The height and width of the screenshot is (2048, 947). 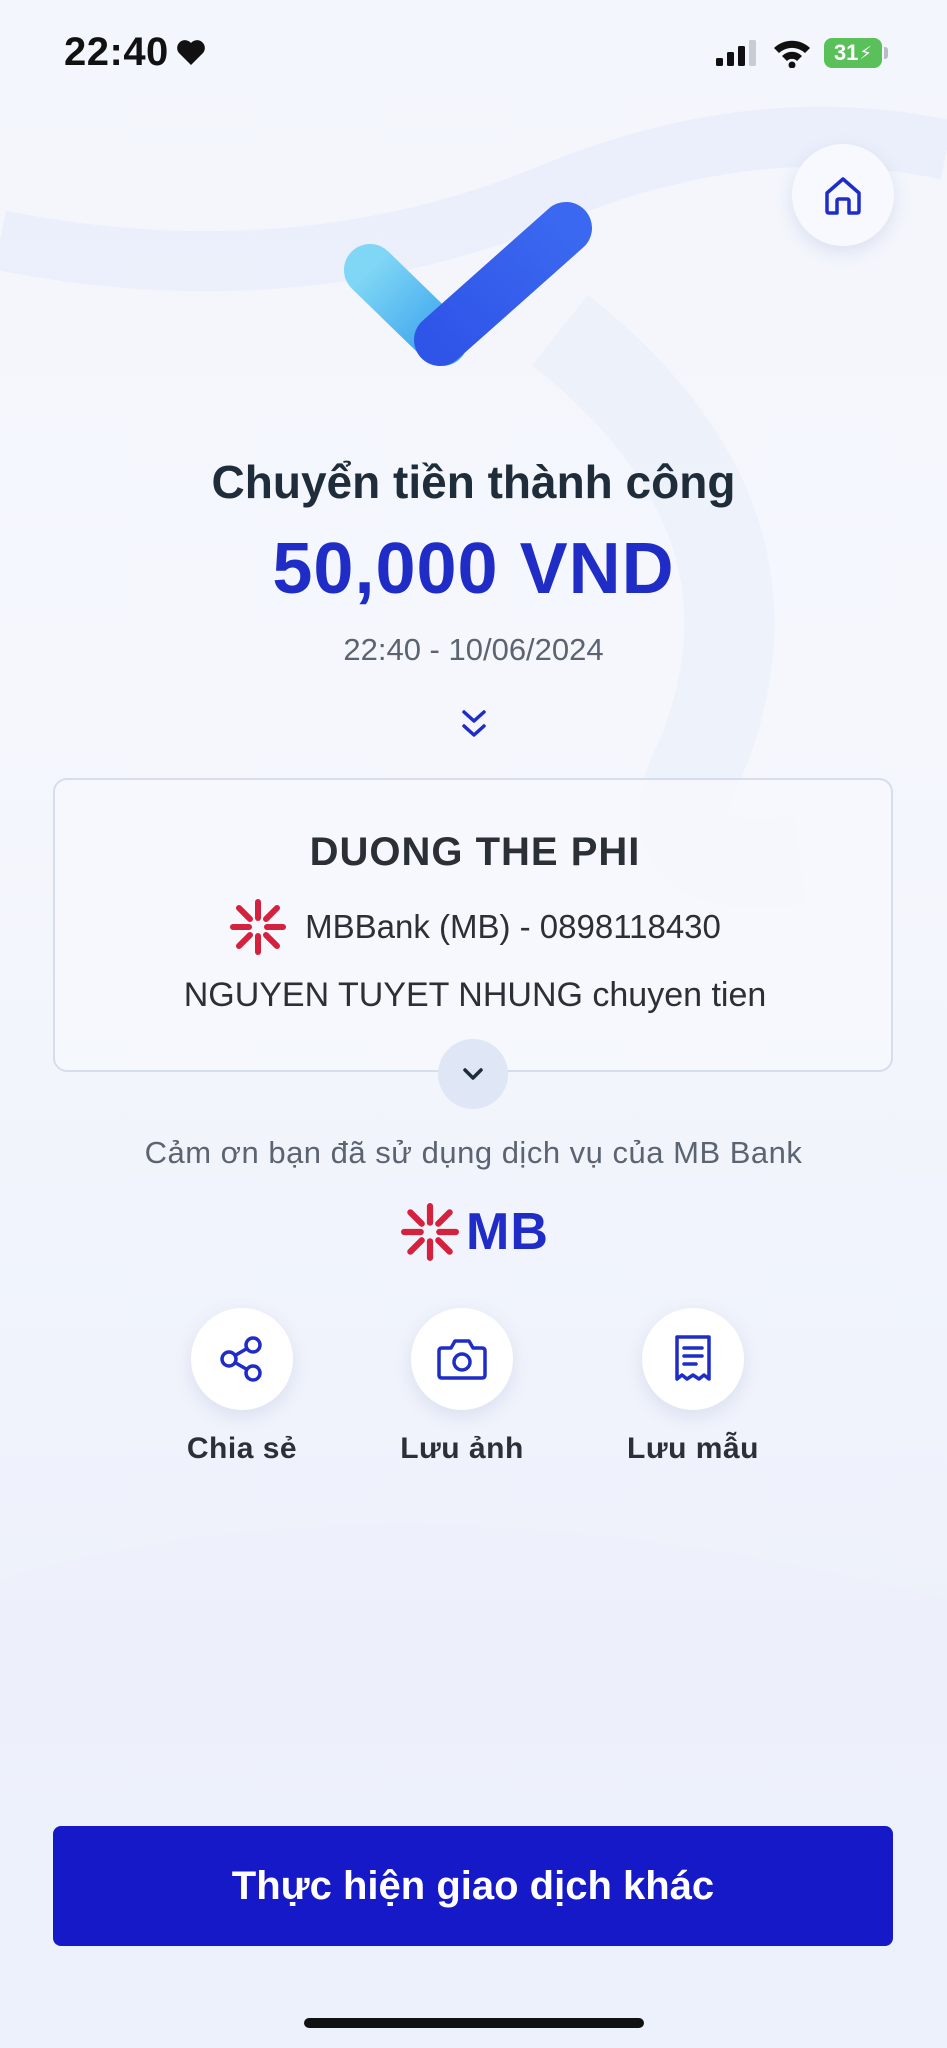 What do you see at coordinates (475, 852) in the screenshot?
I see `recipient-name: DUONG THE PHI` at bounding box center [475, 852].